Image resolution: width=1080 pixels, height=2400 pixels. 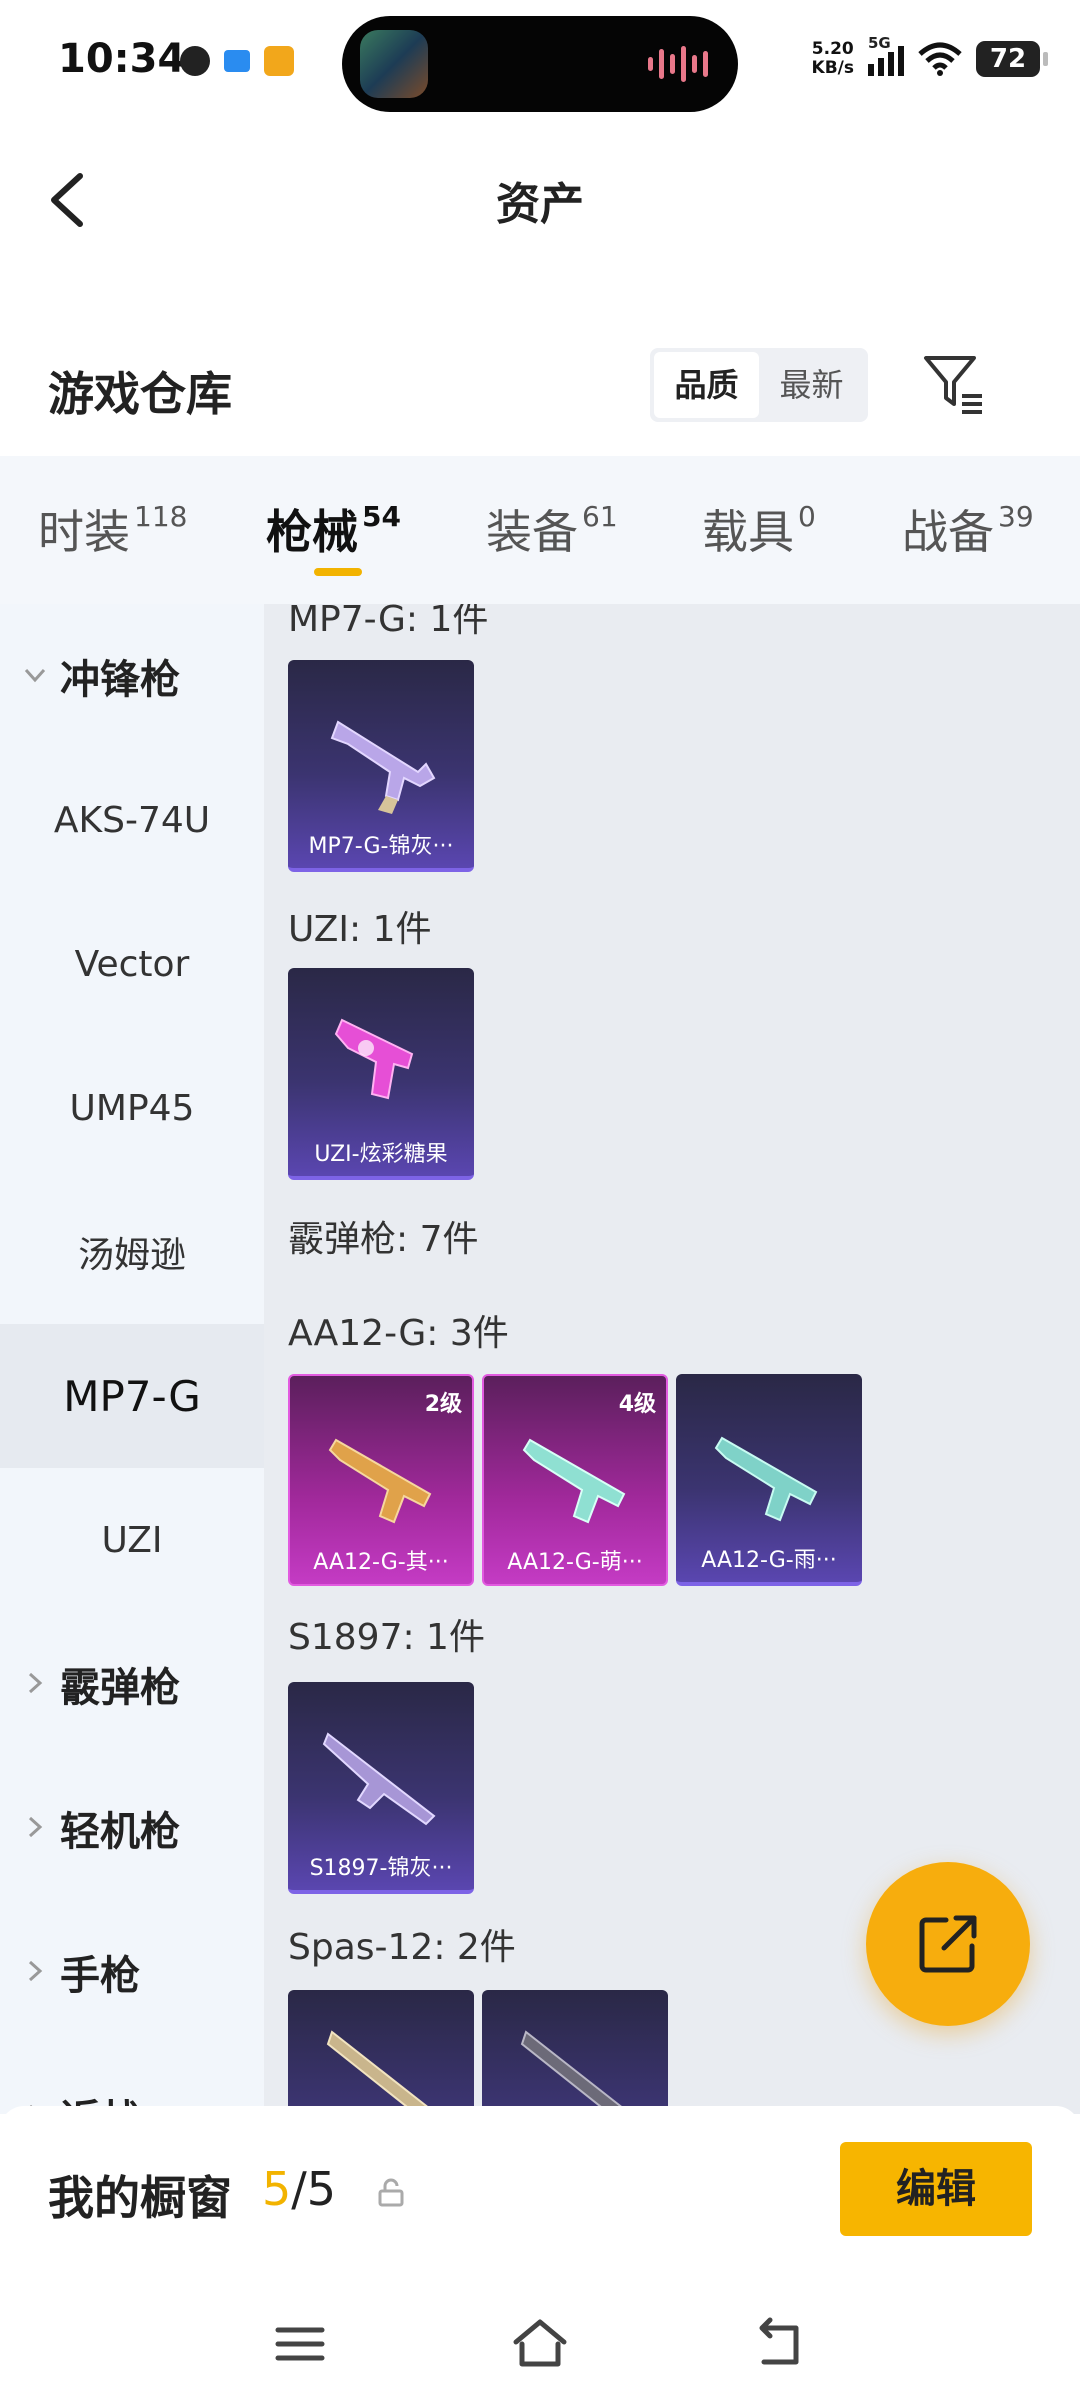 I want to click on tab-vehicles: 载具 0, so click(x=759, y=529).